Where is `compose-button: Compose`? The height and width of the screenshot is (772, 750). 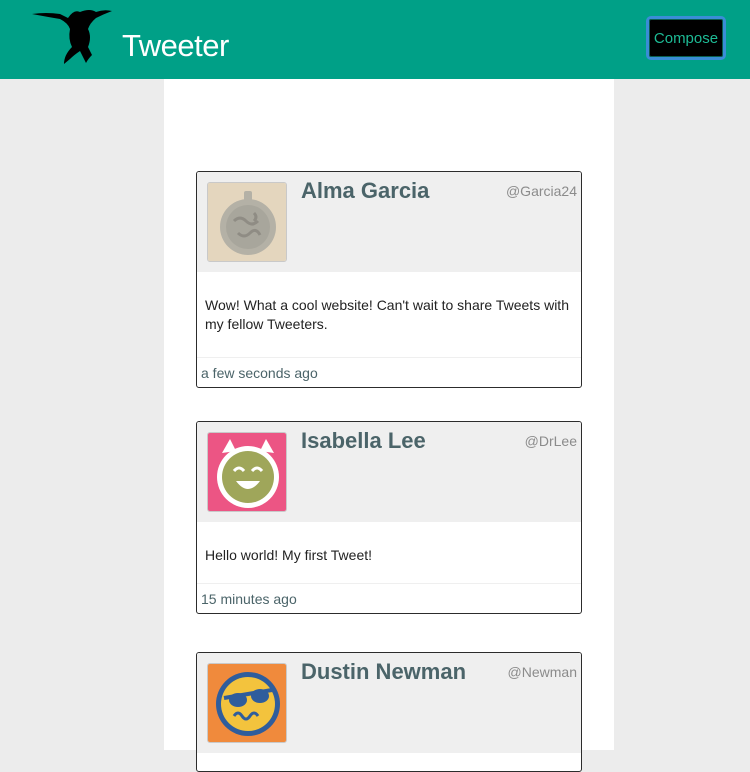 compose-button: Compose is located at coordinates (686, 38).